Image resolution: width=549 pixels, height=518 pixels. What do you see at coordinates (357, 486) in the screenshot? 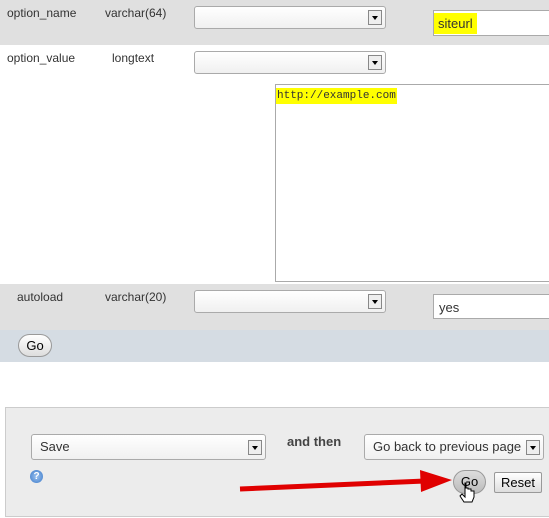
I see `red-arrow-annotation` at bounding box center [357, 486].